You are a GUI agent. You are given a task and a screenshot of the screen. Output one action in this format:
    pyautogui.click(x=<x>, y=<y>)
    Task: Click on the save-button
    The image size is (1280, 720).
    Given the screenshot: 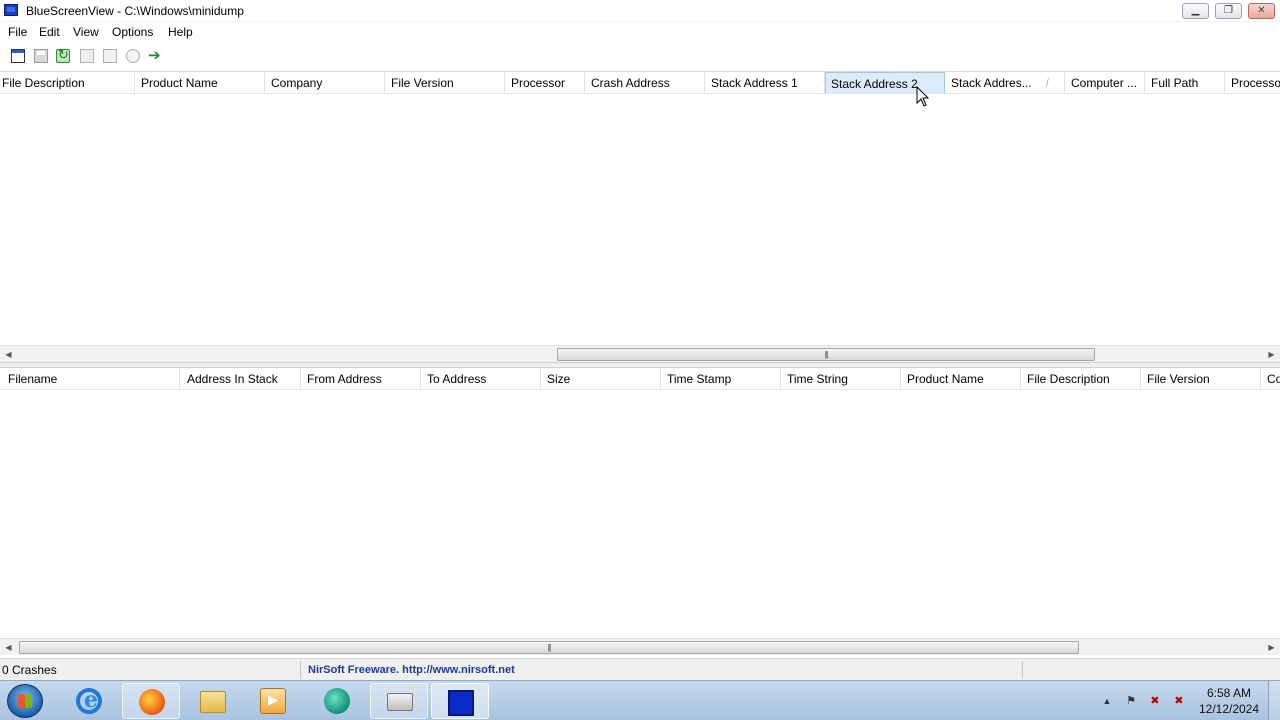 What is the action you would take?
    pyautogui.click(x=41, y=56)
    